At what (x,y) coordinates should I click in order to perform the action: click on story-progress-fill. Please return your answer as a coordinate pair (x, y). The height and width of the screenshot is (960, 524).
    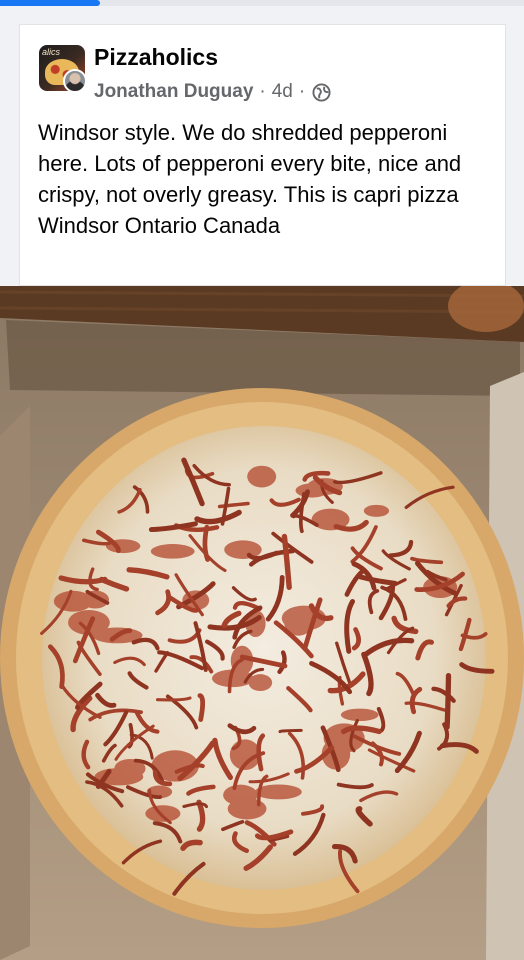
    Looking at the image, I should click on (50, 3).